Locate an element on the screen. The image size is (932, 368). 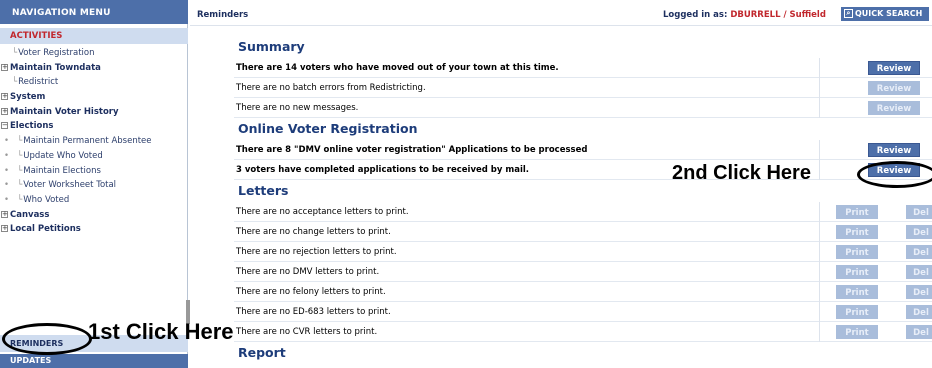
sidebar-item: • └Voter Worksheet Total is located at coordinates (94, 185).